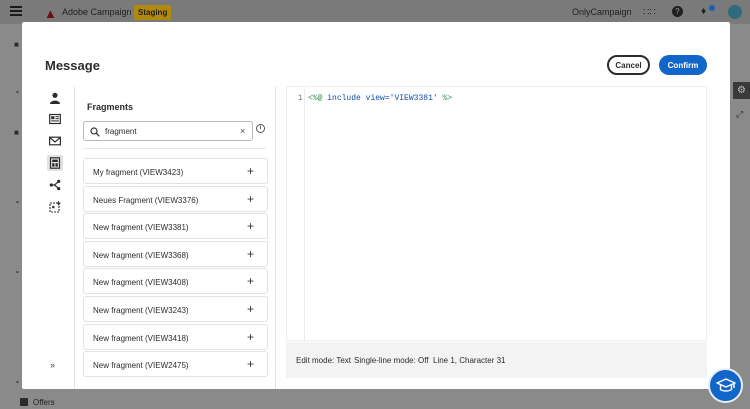  I want to click on code-line: <%@ include view='VIEW3381' %>, so click(380, 98).